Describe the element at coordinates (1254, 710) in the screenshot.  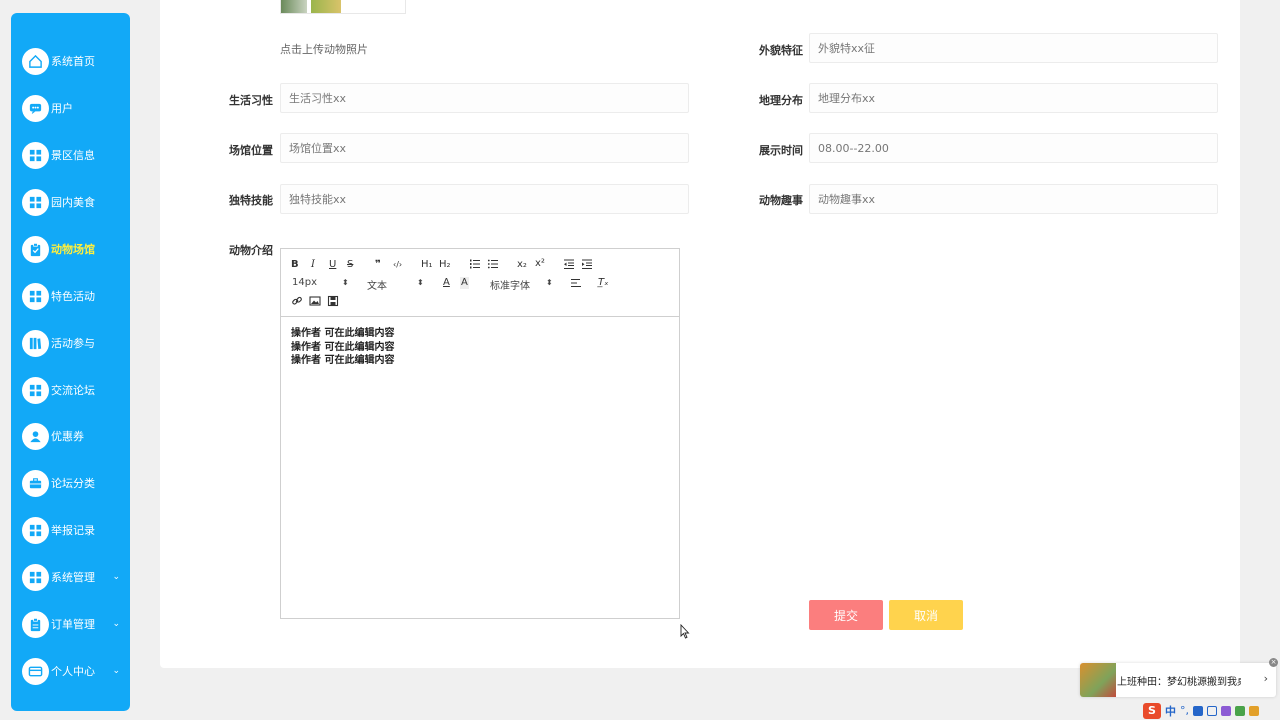
I see `menu-icon` at that location.